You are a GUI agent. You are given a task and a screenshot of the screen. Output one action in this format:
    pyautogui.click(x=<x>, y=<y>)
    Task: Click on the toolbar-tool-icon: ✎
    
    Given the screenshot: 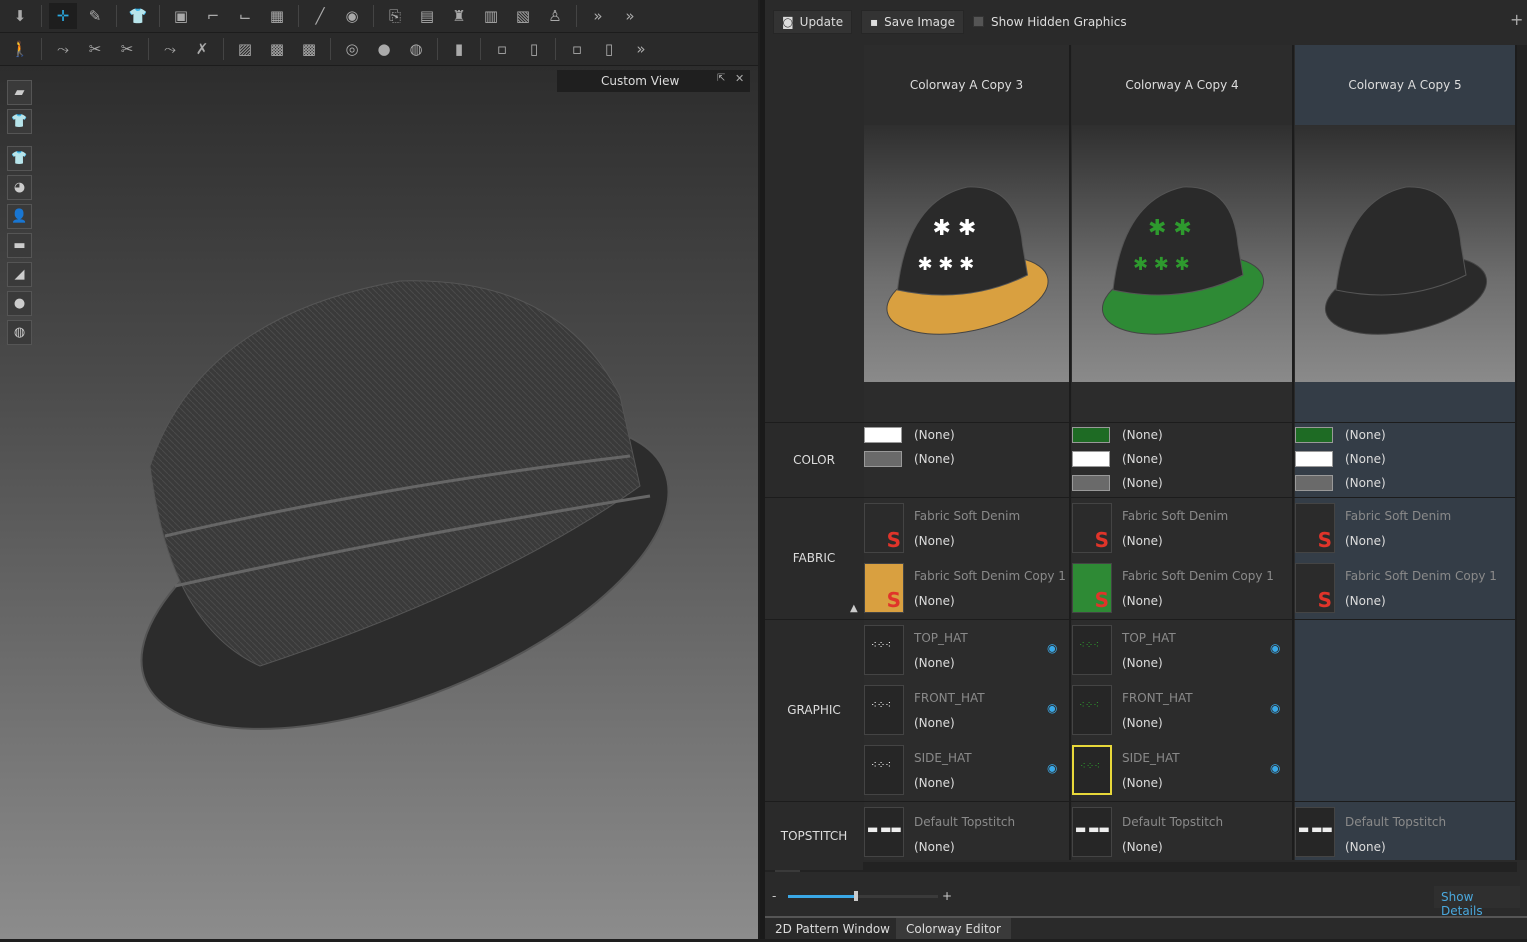 What is the action you would take?
    pyautogui.click(x=95, y=16)
    